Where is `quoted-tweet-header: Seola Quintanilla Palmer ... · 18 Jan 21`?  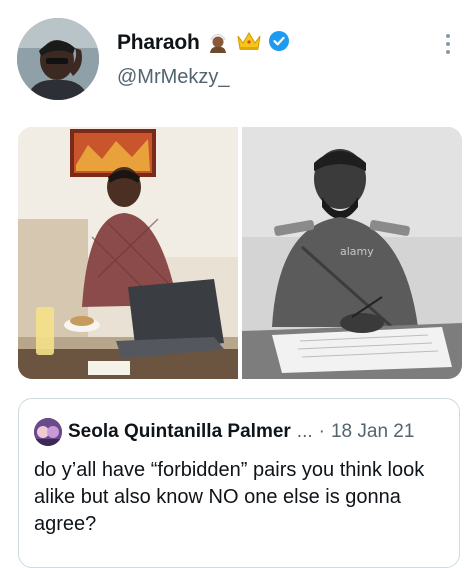 quoted-tweet-header: Seola Quintanilla Palmer ... · 18 Jan 21 is located at coordinates (224, 432).